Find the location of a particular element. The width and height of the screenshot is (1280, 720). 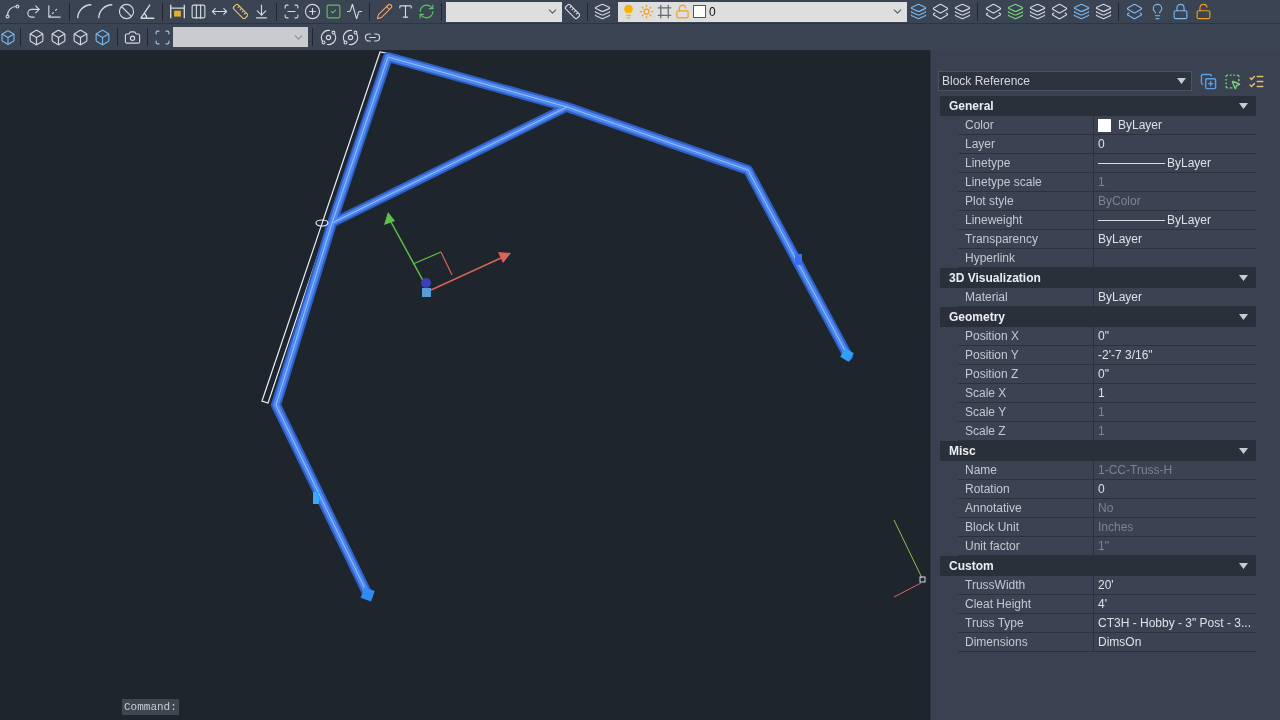

text-icon is located at coordinates (405, 11).